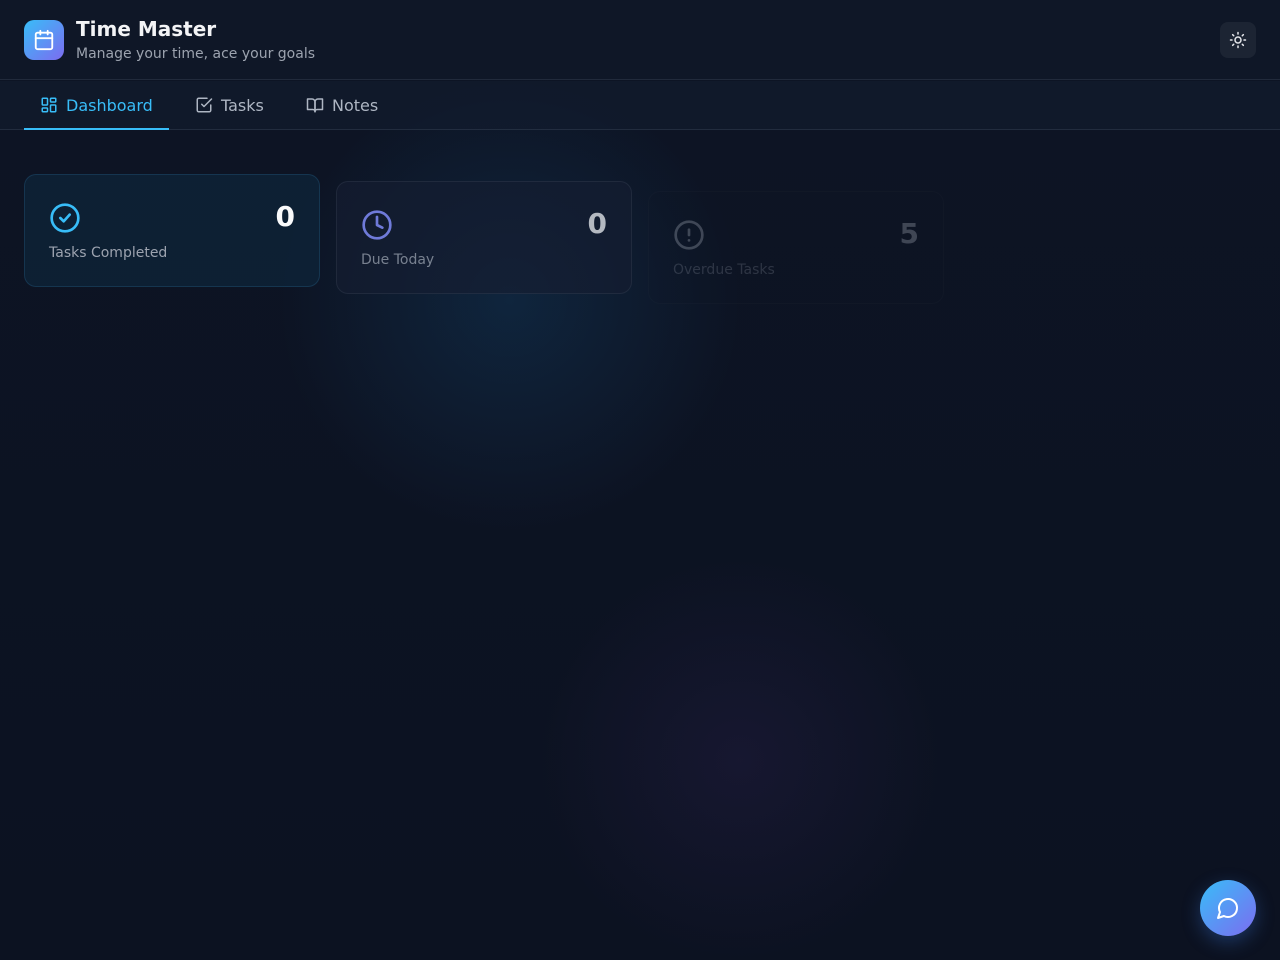 This screenshot has height=960, width=1280. I want to click on dashboard-grid-icon, so click(49, 105).